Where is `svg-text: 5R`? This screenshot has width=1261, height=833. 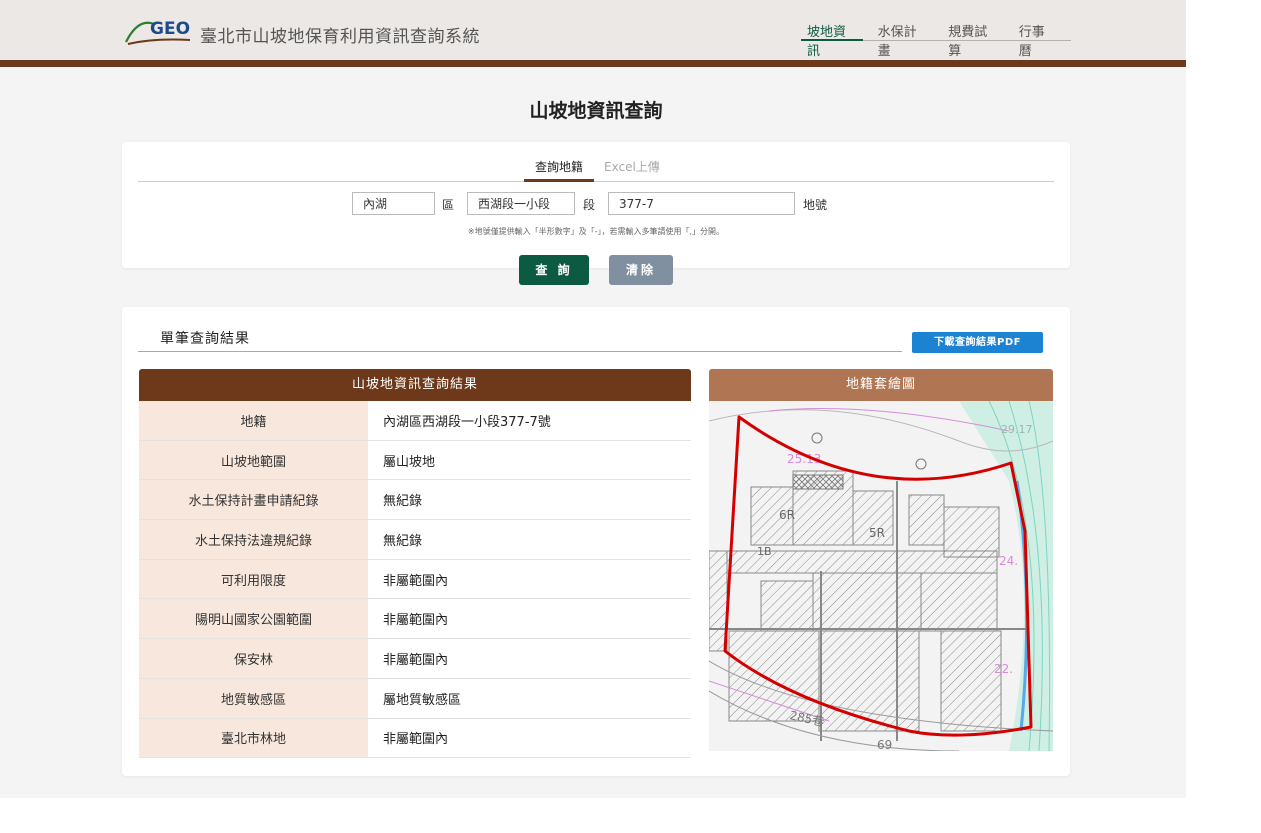
svg-text: 5R is located at coordinates (877, 533).